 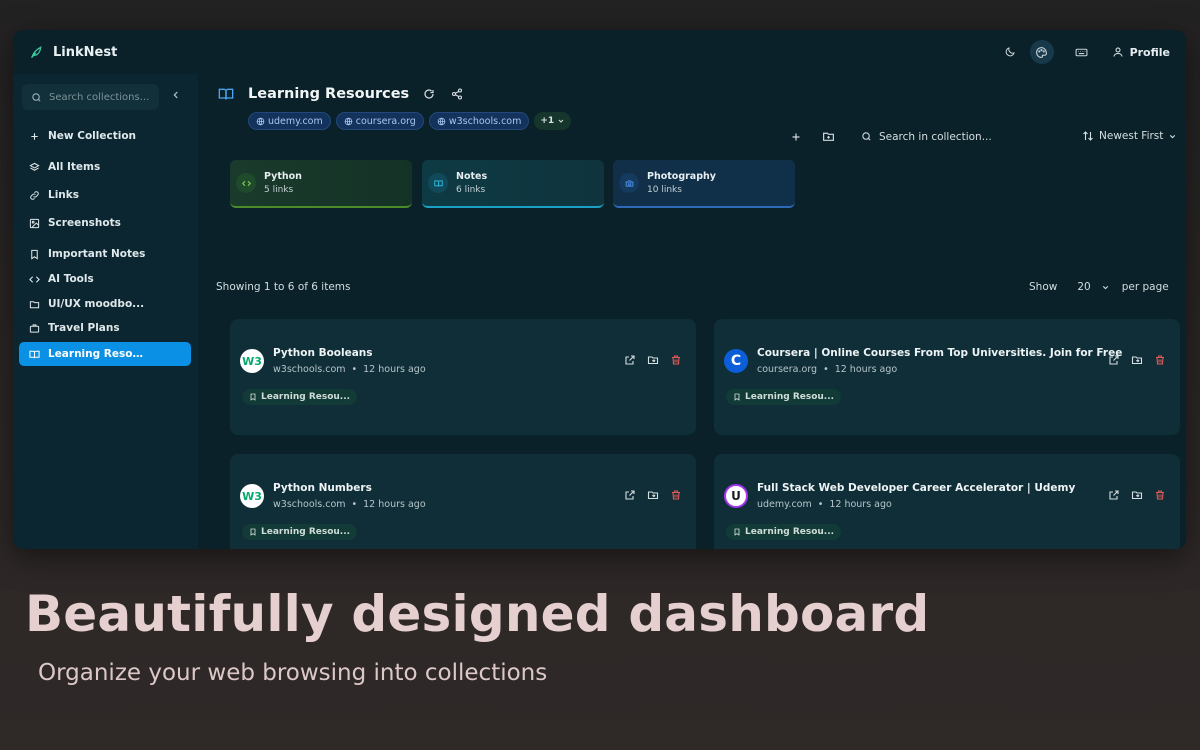 What do you see at coordinates (34, 328) in the screenshot?
I see `briefcase-icon` at bounding box center [34, 328].